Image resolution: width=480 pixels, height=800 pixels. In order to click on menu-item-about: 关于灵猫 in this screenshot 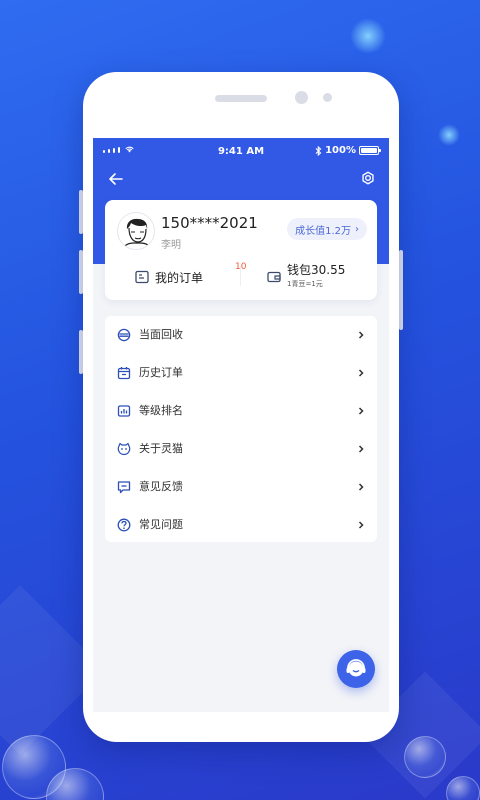, I will do `click(241, 449)`.